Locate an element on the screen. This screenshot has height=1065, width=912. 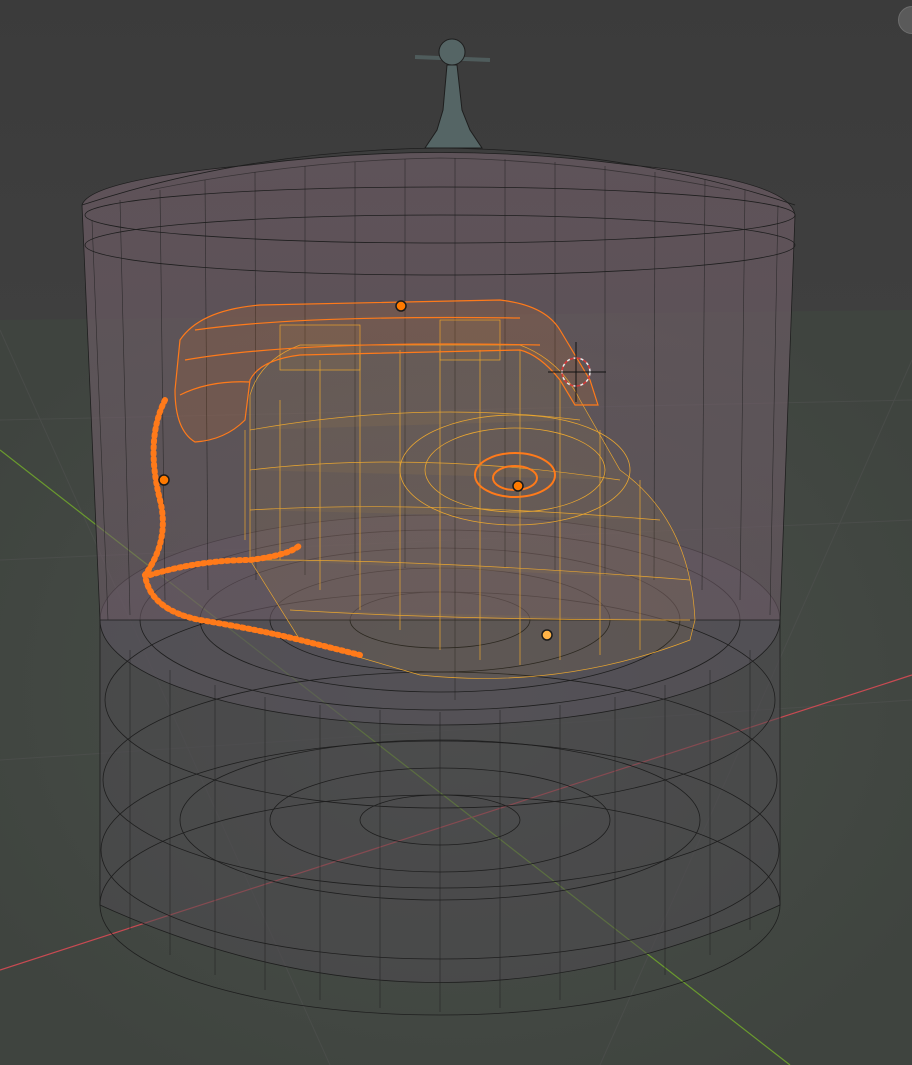
origin-handset is located at coordinates (401, 306).